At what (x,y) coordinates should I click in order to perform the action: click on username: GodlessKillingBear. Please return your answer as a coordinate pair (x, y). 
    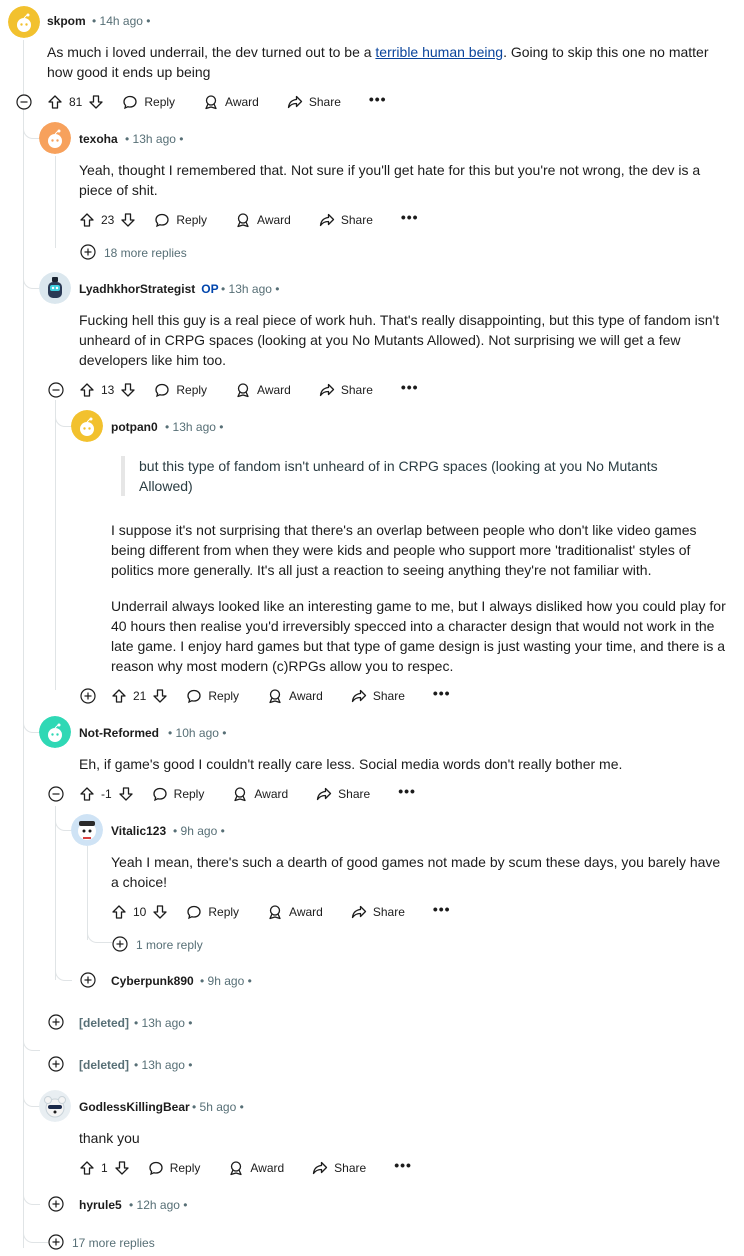
    Looking at the image, I should click on (134, 1107).